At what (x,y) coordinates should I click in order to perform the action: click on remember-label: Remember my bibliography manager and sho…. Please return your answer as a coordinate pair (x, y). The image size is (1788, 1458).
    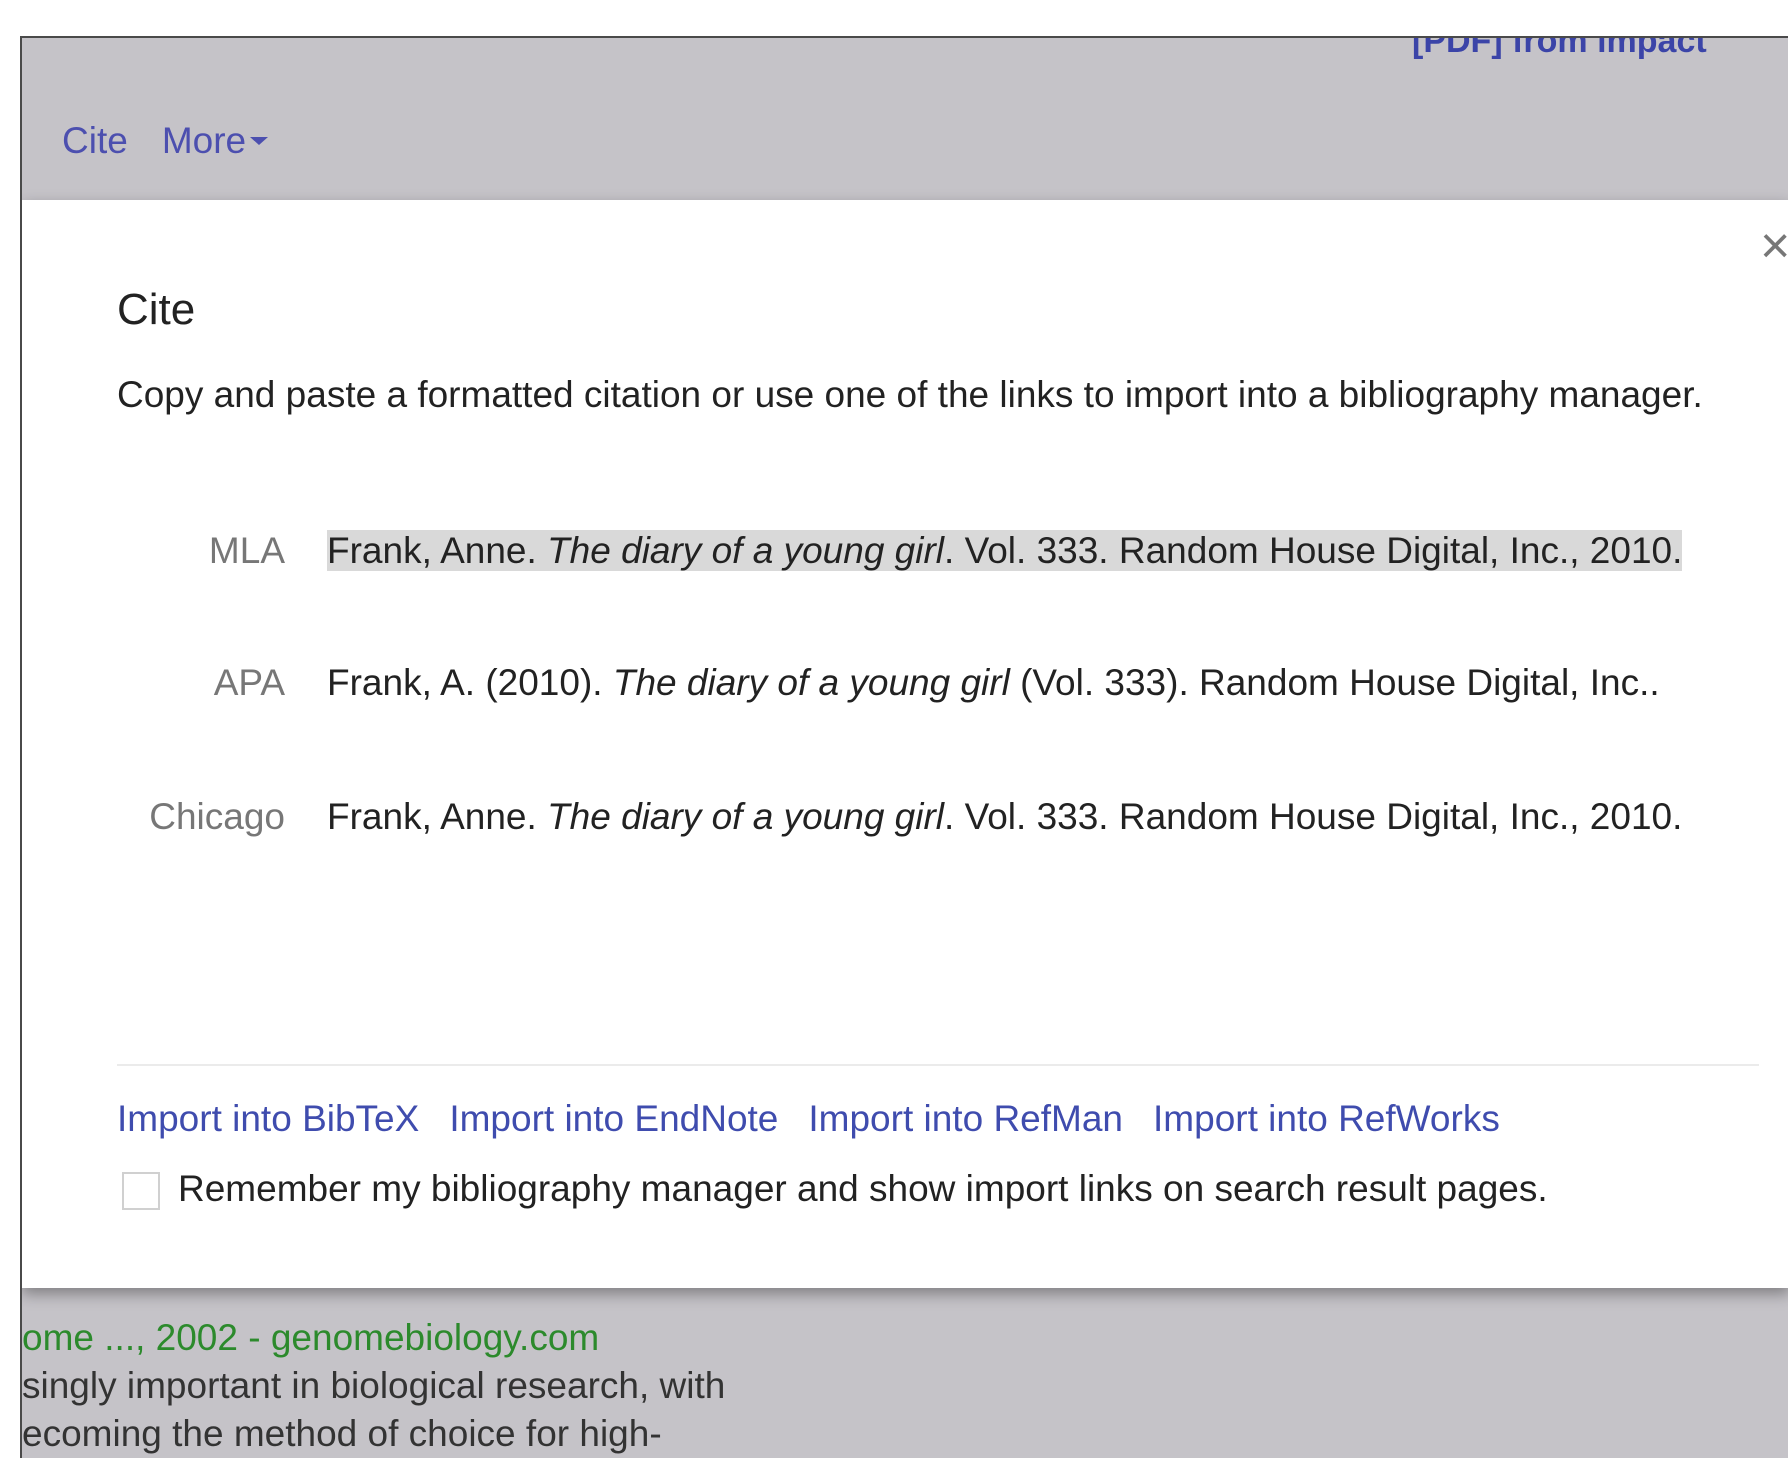
    Looking at the image, I should click on (863, 1188).